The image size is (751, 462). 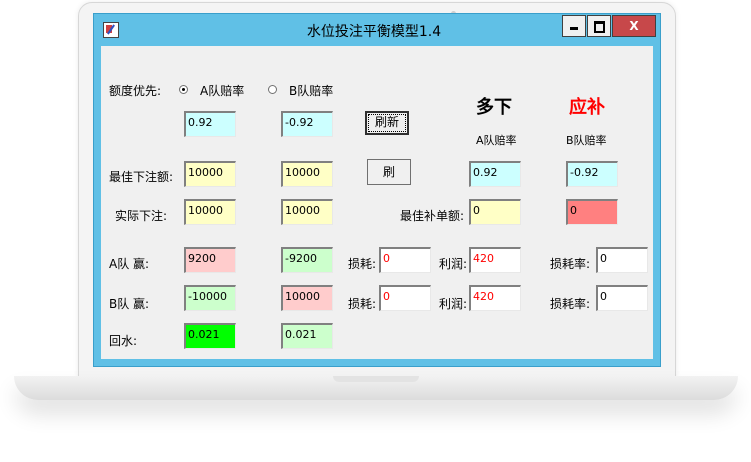 I want to click on b-odds-header: B队赔率, so click(x=586, y=140).